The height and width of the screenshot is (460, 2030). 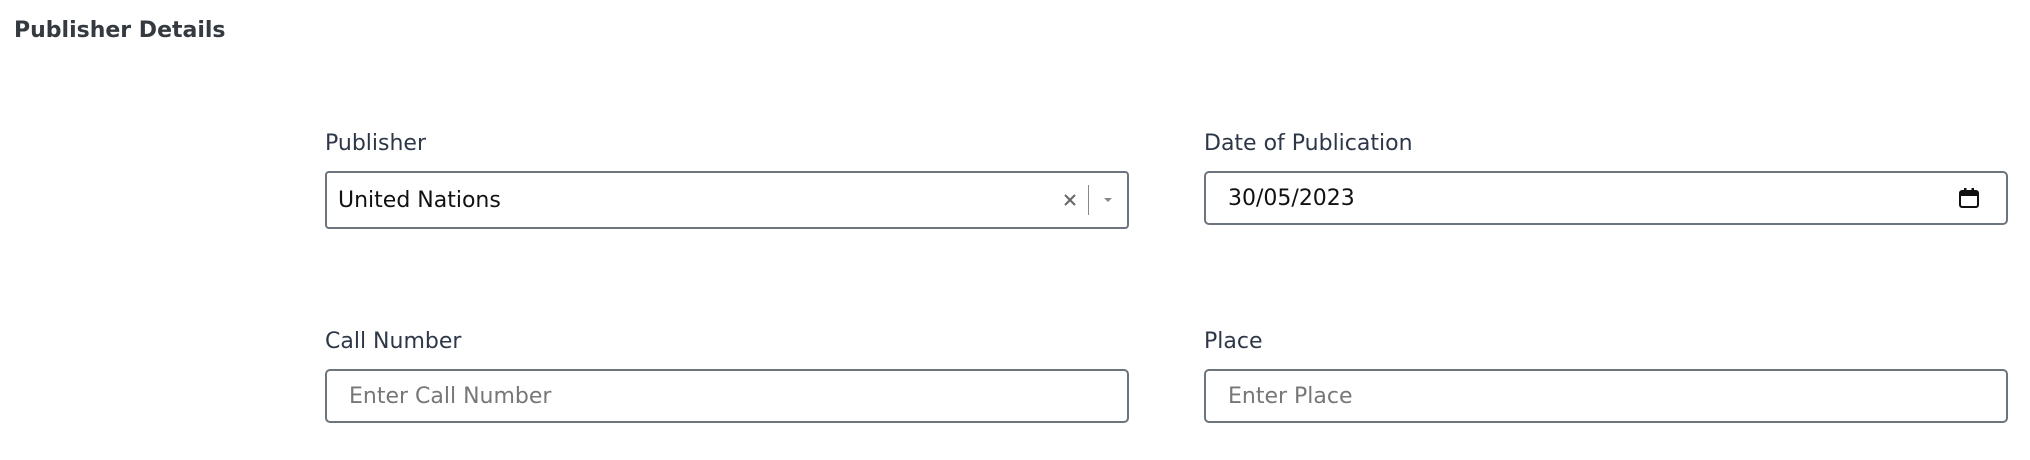 What do you see at coordinates (393, 341) in the screenshot?
I see `call-number-label: Call Number` at bounding box center [393, 341].